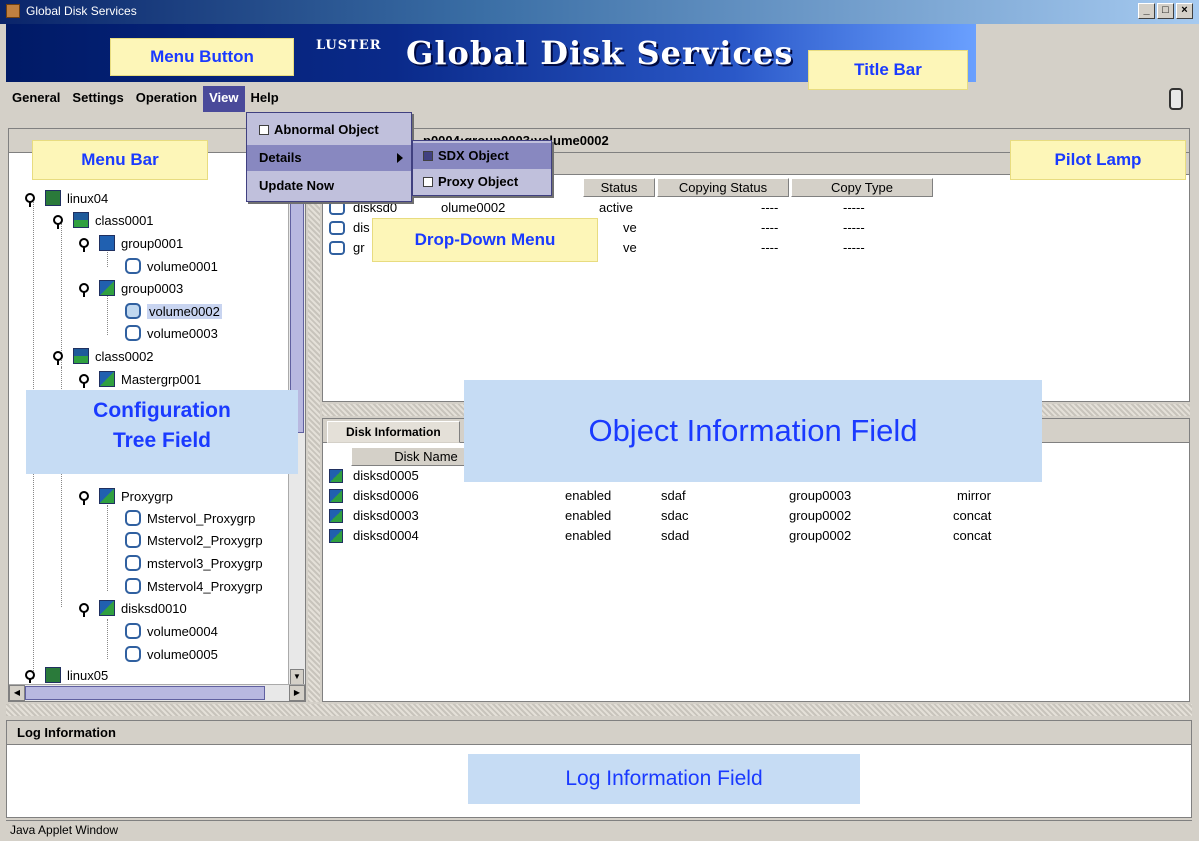 Image resolution: width=1199 pixels, height=841 pixels. What do you see at coordinates (329, 130) in the screenshot?
I see `menu-item-abnormal-object: Abnormal Object` at bounding box center [329, 130].